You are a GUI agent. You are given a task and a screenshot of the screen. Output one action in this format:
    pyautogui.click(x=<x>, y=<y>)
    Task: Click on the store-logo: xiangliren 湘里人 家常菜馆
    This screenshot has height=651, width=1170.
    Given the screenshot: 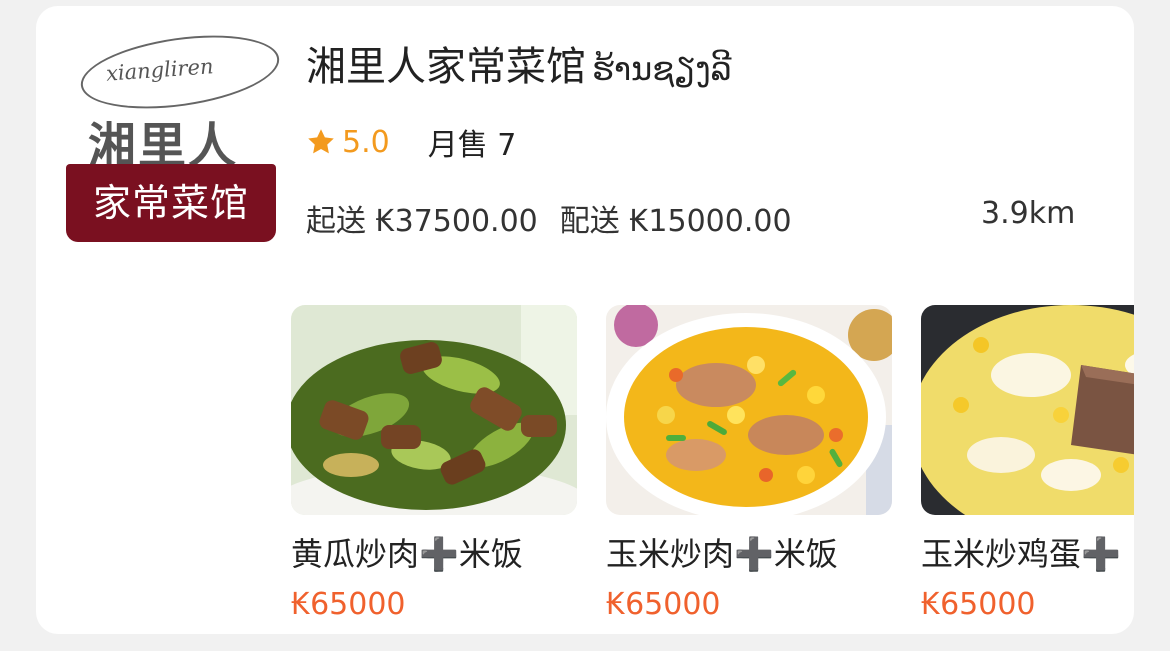 What is the action you would take?
    pyautogui.click(x=175, y=134)
    